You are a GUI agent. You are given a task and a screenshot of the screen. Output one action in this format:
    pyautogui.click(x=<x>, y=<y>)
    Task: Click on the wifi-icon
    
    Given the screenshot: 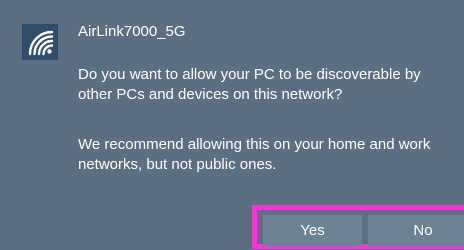 What is the action you would take?
    pyautogui.click(x=41, y=43)
    